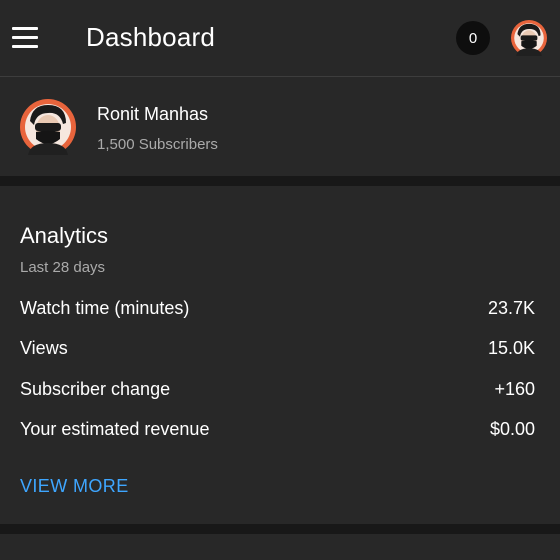 The width and height of the screenshot is (560, 560). Describe the element at coordinates (529, 38) in the screenshot. I see `account-avatar-icon` at that location.